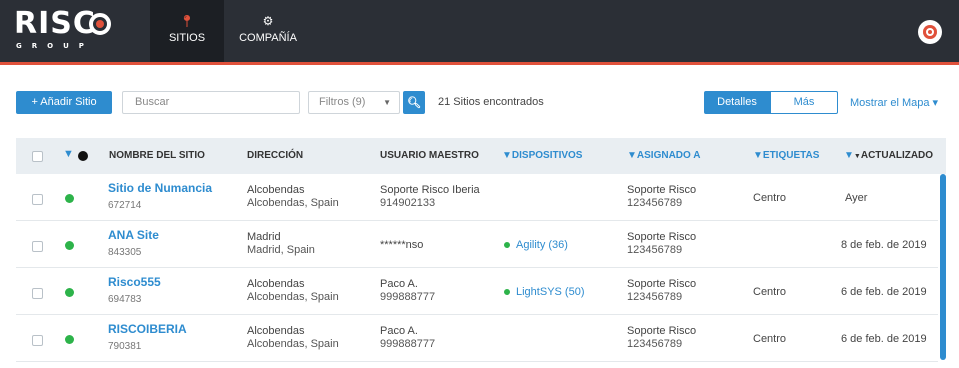  I want to click on search-icon: 🔍︎, so click(414, 102).